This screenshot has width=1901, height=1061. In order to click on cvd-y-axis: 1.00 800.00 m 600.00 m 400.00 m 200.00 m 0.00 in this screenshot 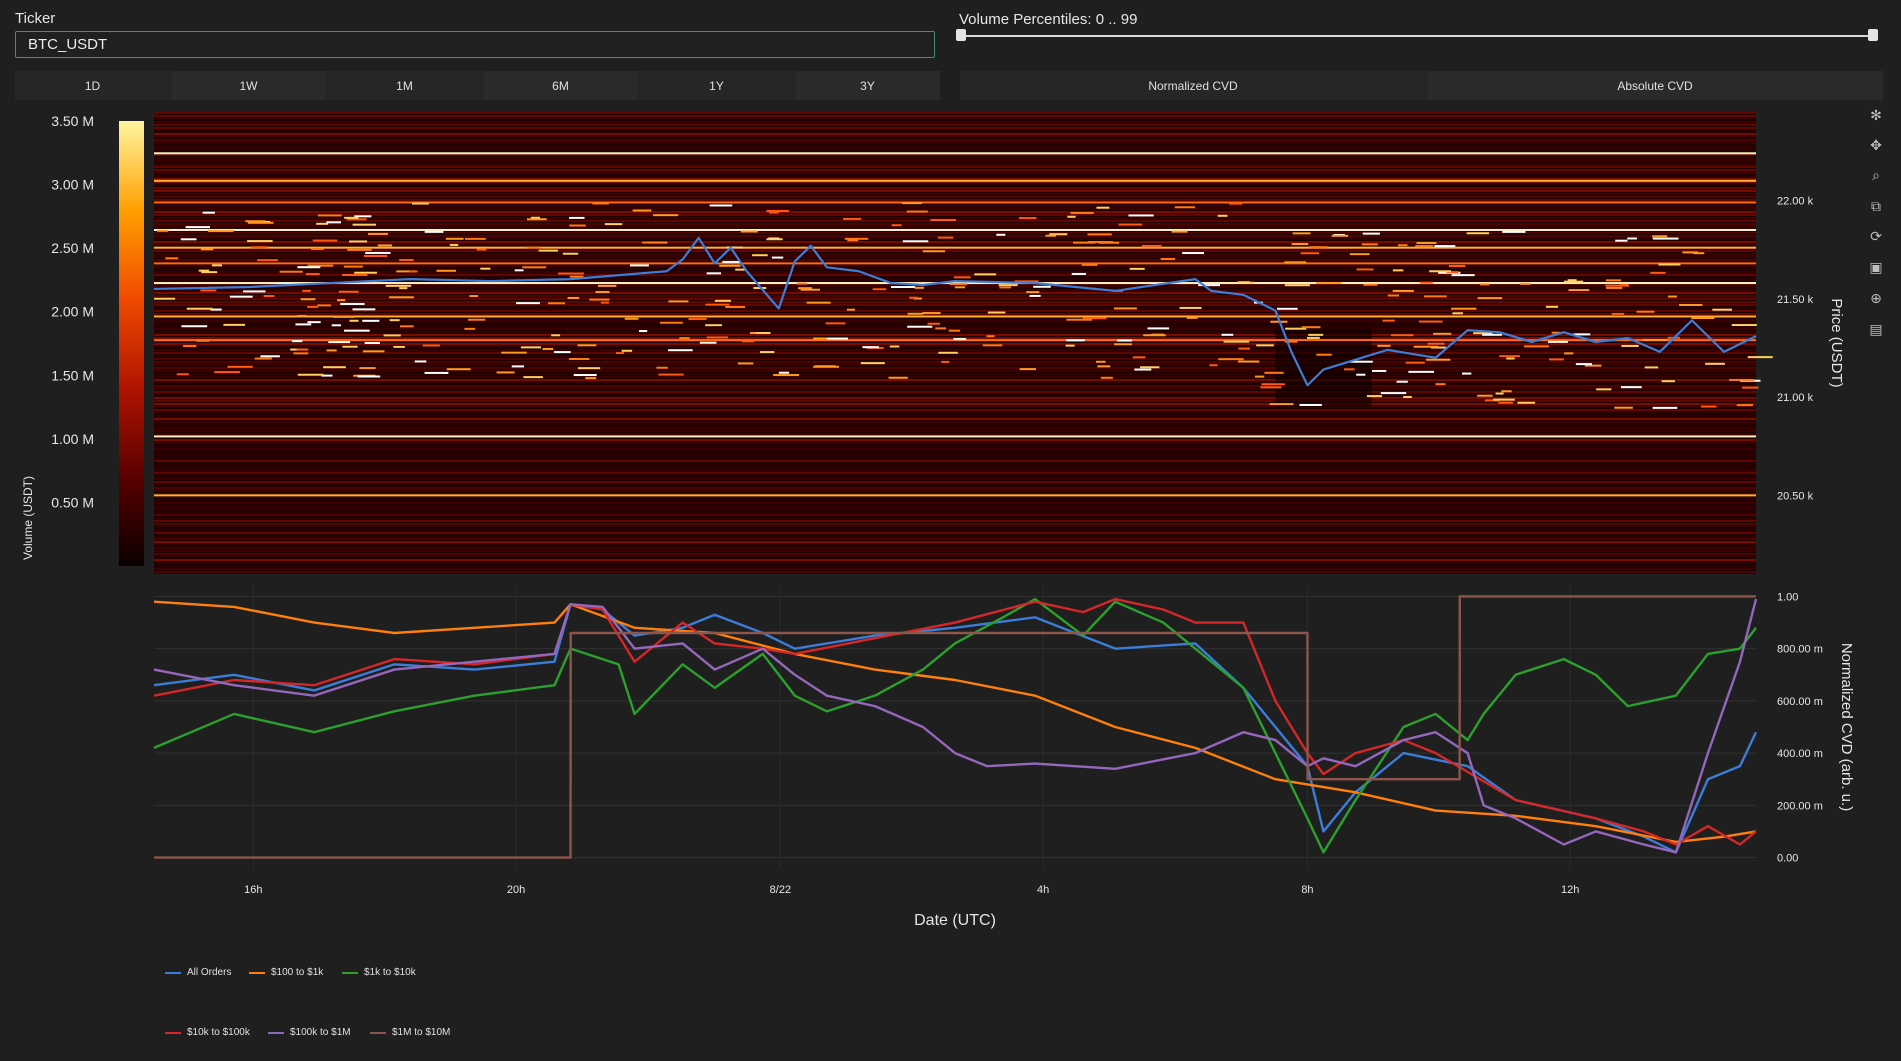, I will do `click(1800, 727)`.